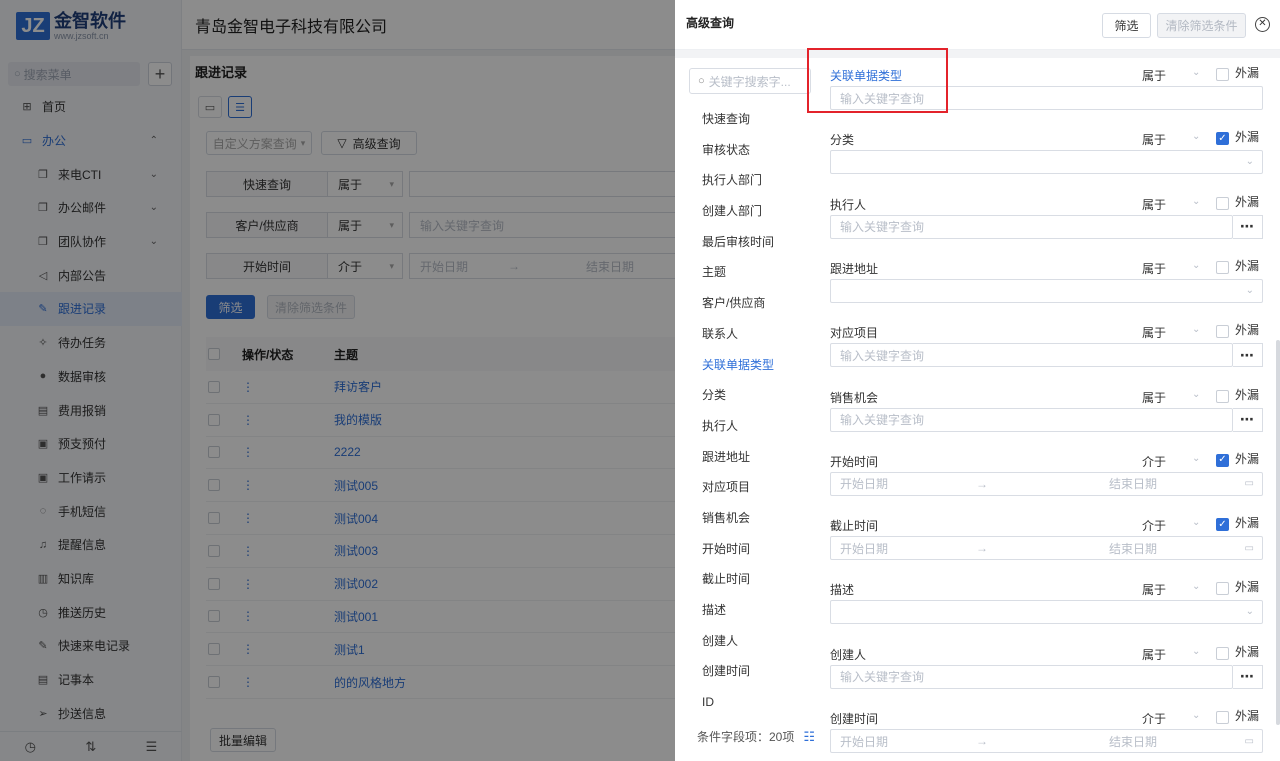 The width and height of the screenshot is (1280, 761). What do you see at coordinates (738, 272) in the screenshot?
I see `field-list-item: 主题` at bounding box center [738, 272].